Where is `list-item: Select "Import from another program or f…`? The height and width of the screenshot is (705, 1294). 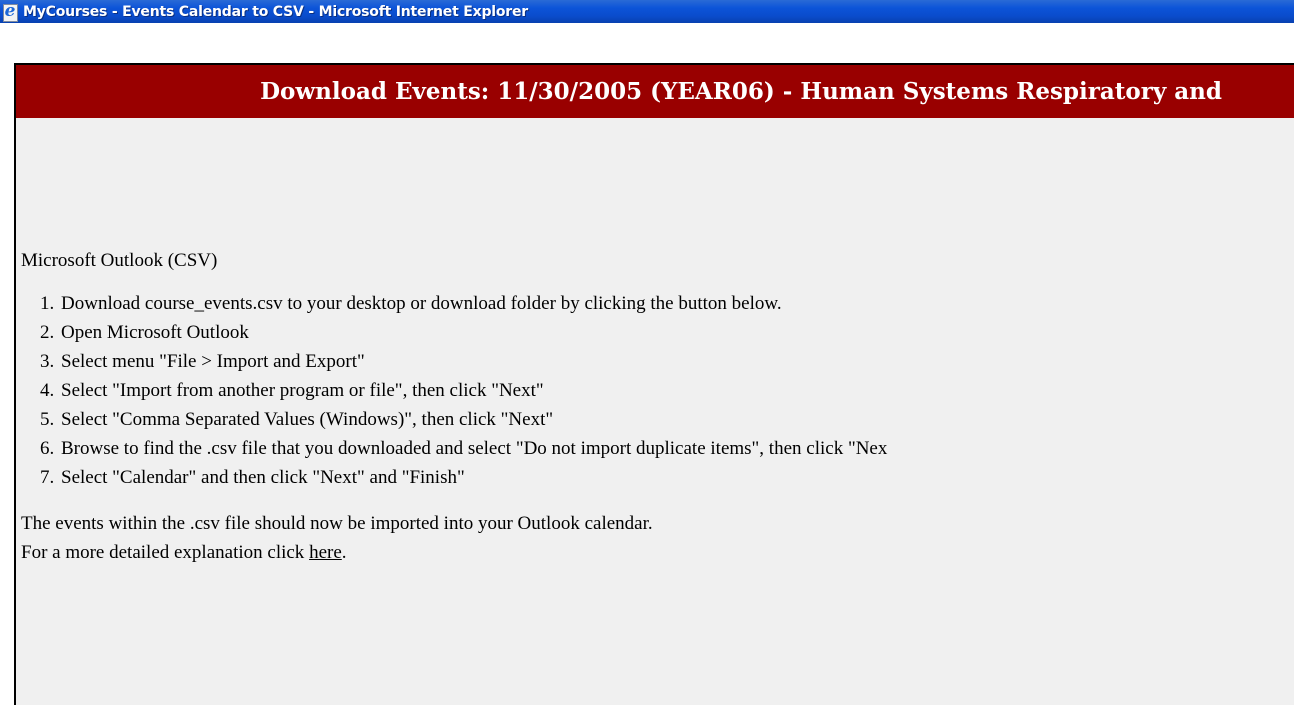
list-item: Select "Import from another program or f… is located at coordinates (676, 390).